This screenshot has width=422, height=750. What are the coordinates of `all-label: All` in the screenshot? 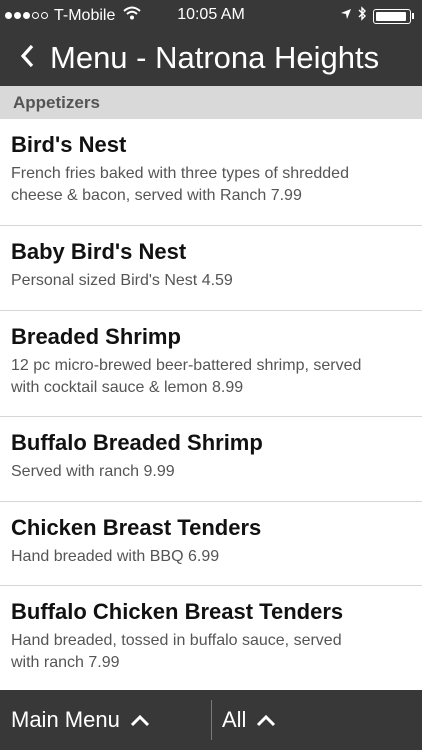 It's located at (234, 719).